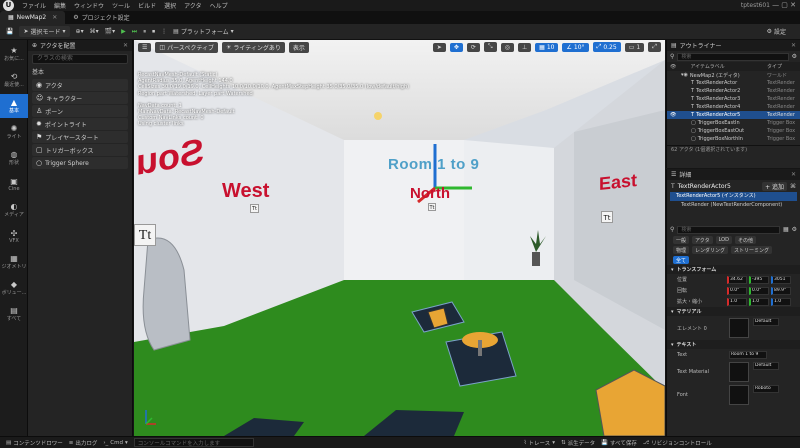 This screenshot has width=800, height=448. Describe the element at coordinates (766, 322) in the screenshot. I see `material-dropdown: Default` at that location.